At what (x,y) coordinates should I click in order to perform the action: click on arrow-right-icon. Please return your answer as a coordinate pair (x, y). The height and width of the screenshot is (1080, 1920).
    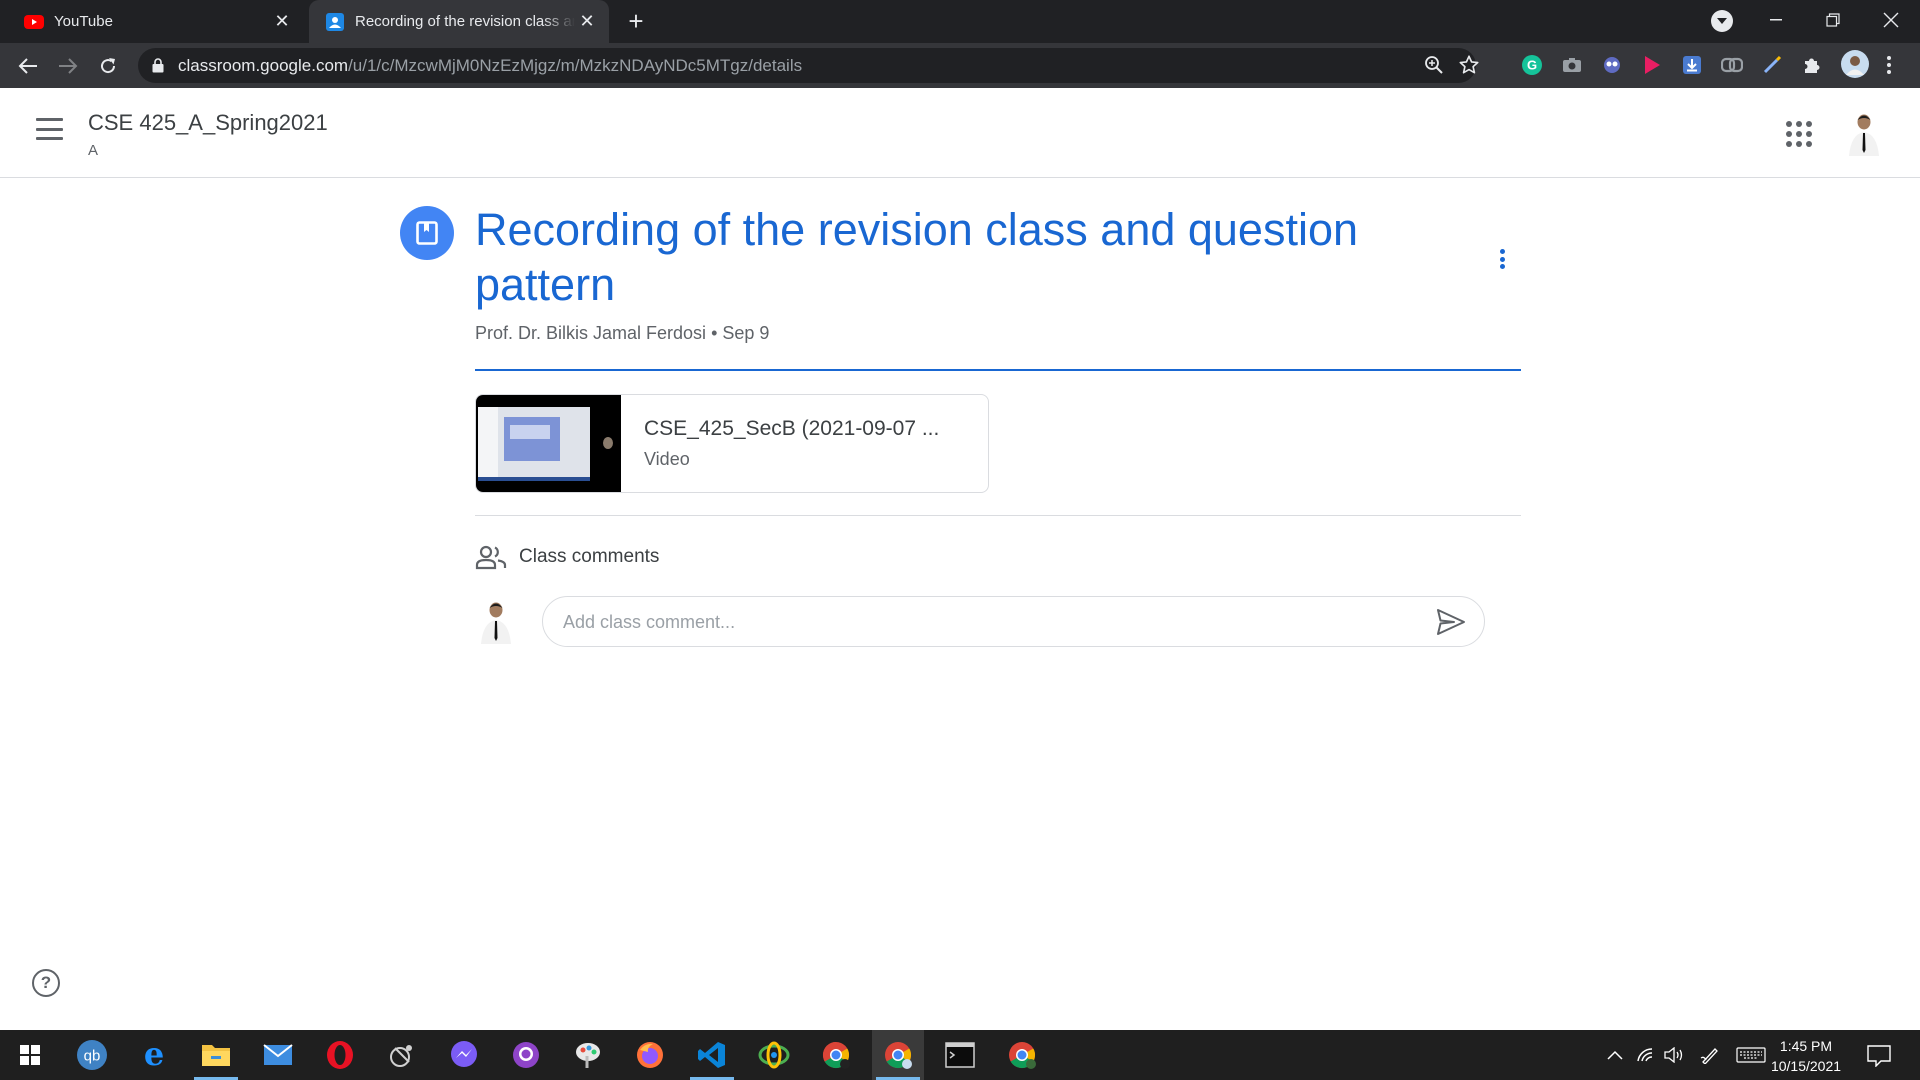
    Looking at the image, I should click on (68, 66).